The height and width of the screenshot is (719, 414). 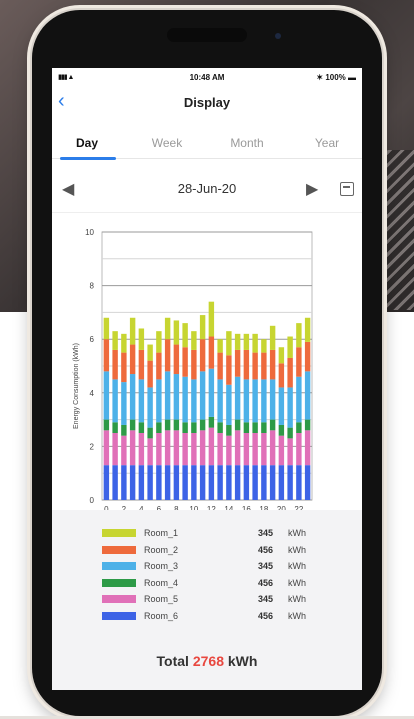 What do you see at coordinates (336, 77) in the screenshot?
I see `battery-icon: ✶ 100% ▬` at bounding box center [336, 77].